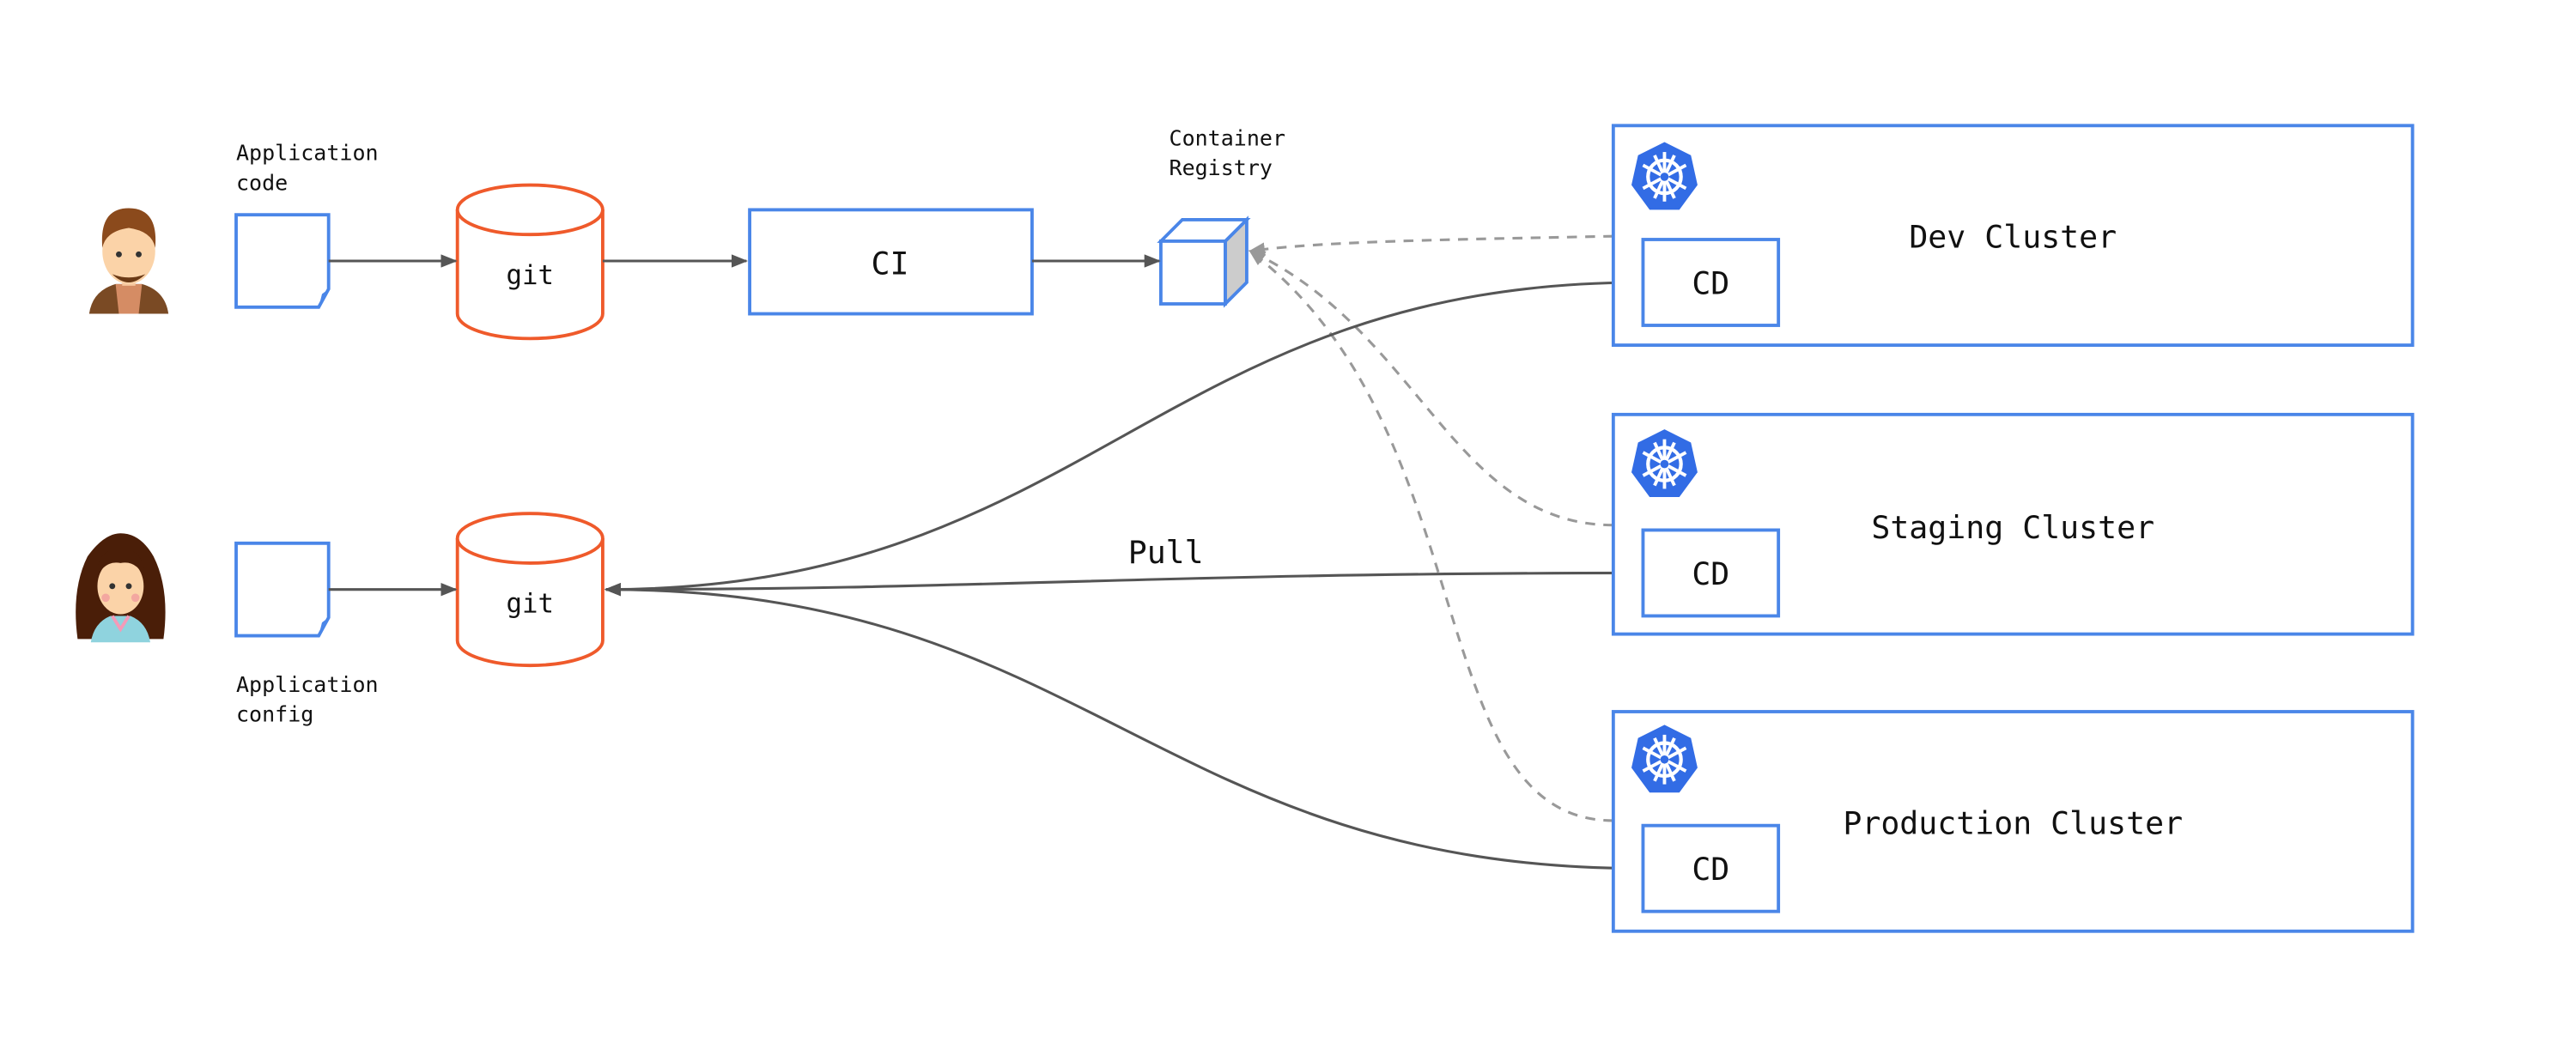  What do you see at coordinates (1228, 137) in the screenshot?
I see `registry-label: Container` at bounding box center [1228, 137].